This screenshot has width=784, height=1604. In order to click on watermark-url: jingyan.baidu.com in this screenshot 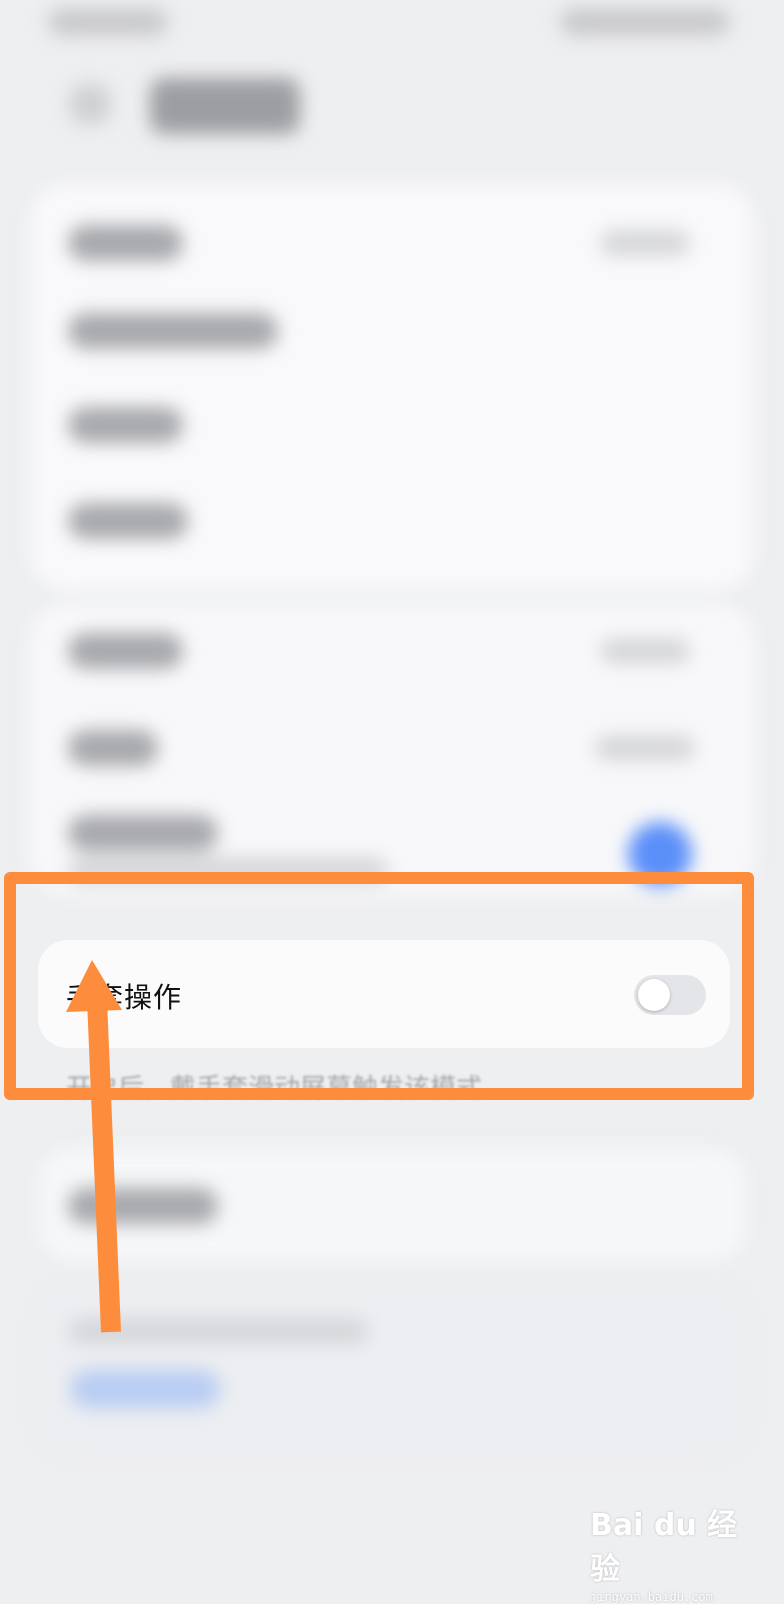, I will do `click(651, 1597)`.